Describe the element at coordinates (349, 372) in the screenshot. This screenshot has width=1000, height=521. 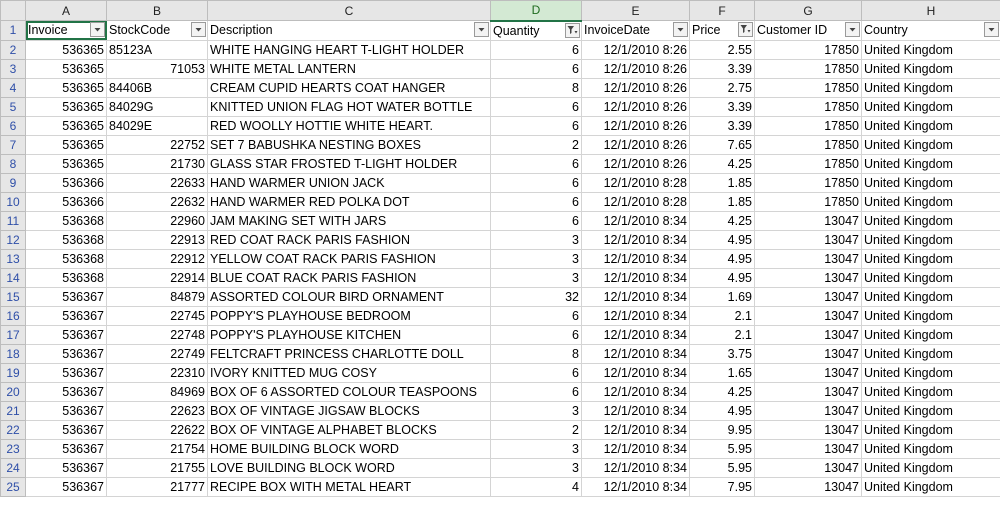
I see `cell-description: IVORY KNITTED MUG COSY` at that location.